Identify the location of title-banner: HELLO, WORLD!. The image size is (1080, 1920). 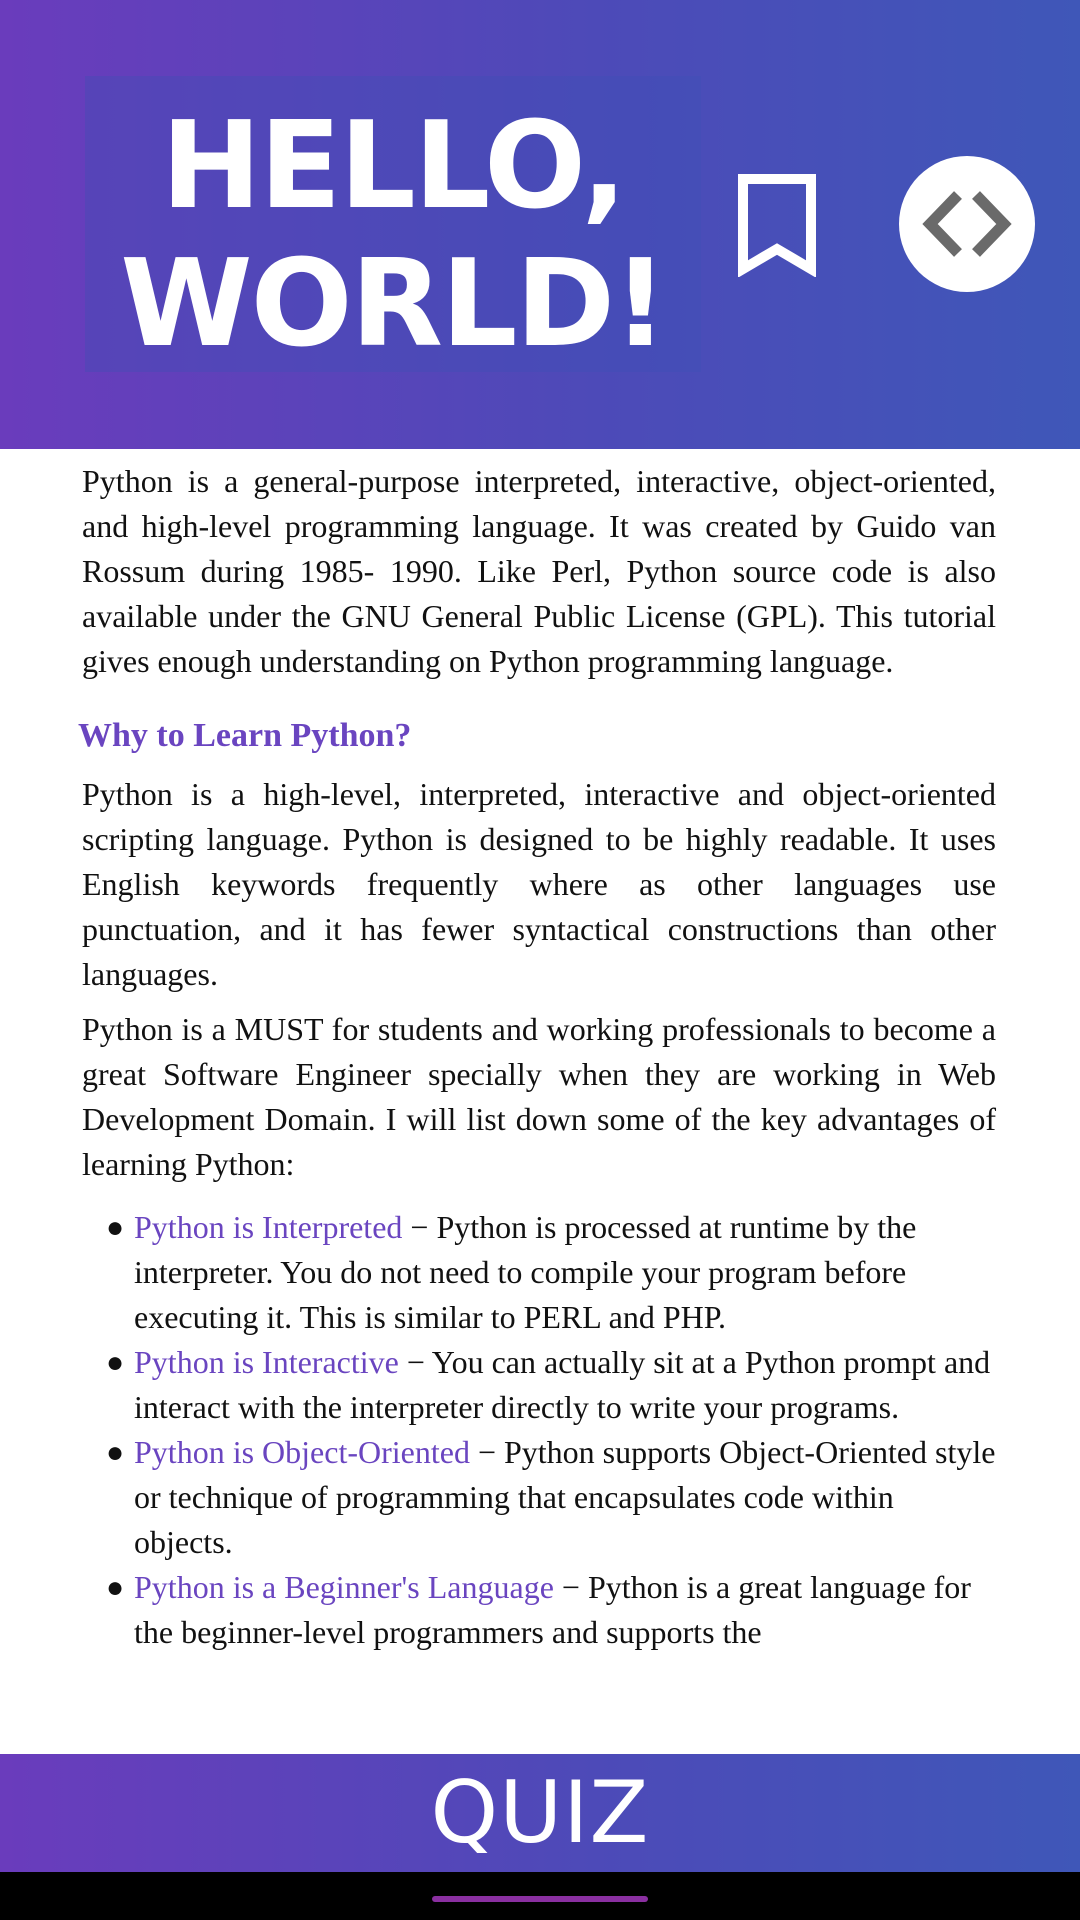
(393, 225).